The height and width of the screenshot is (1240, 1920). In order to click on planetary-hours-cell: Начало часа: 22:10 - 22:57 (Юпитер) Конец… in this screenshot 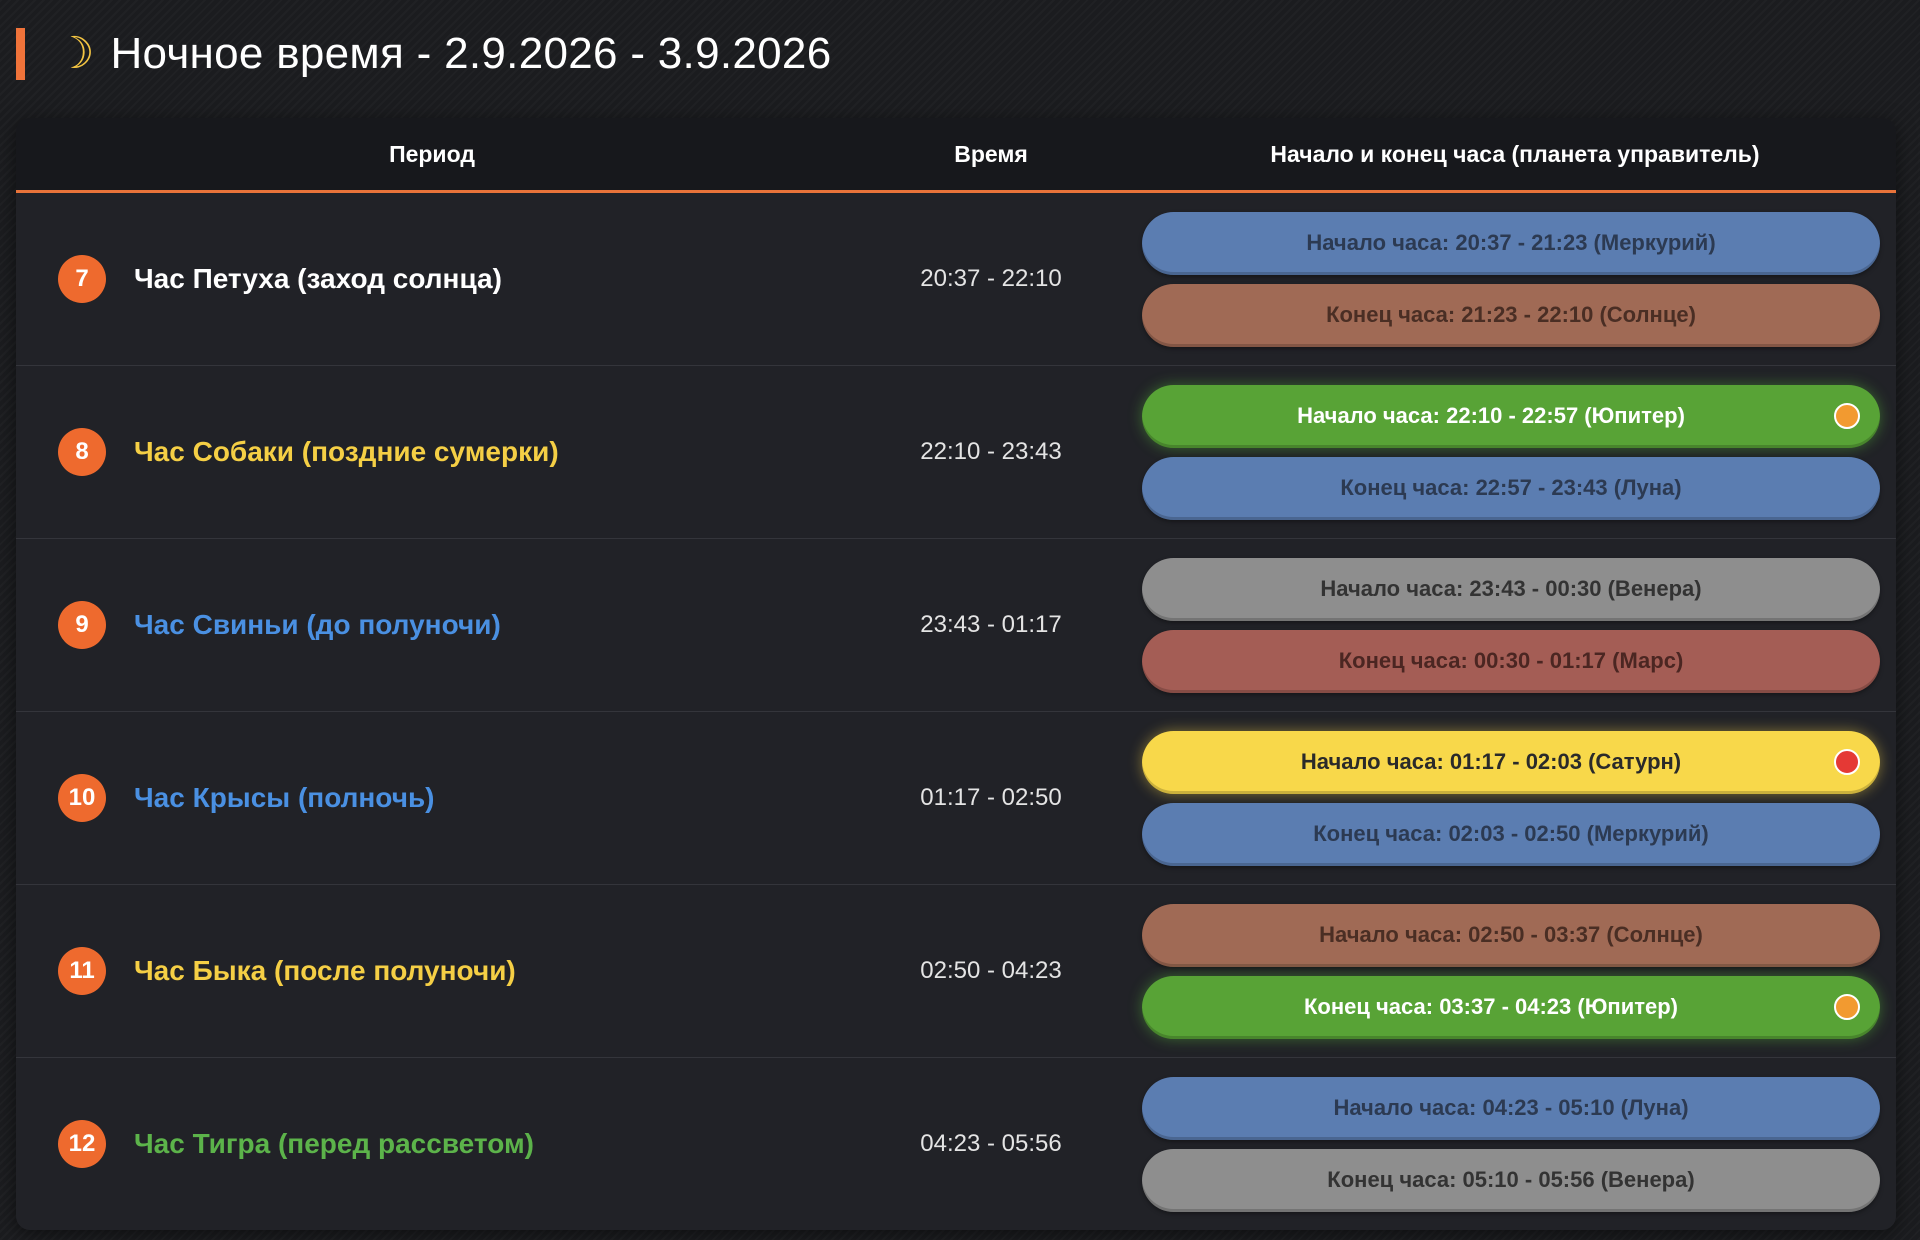, I will do `click(1515, 452)`.